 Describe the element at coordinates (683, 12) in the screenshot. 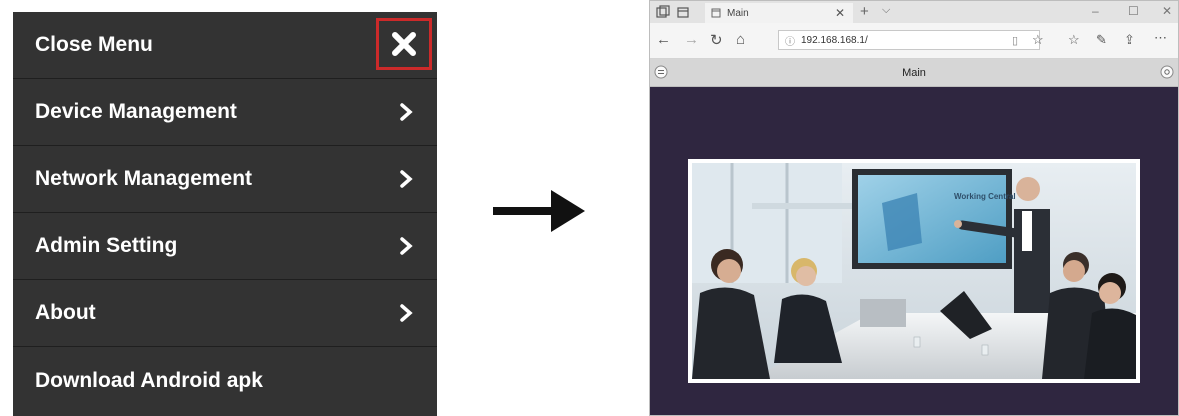

I see `set-aside-tabs-icon` at that location.